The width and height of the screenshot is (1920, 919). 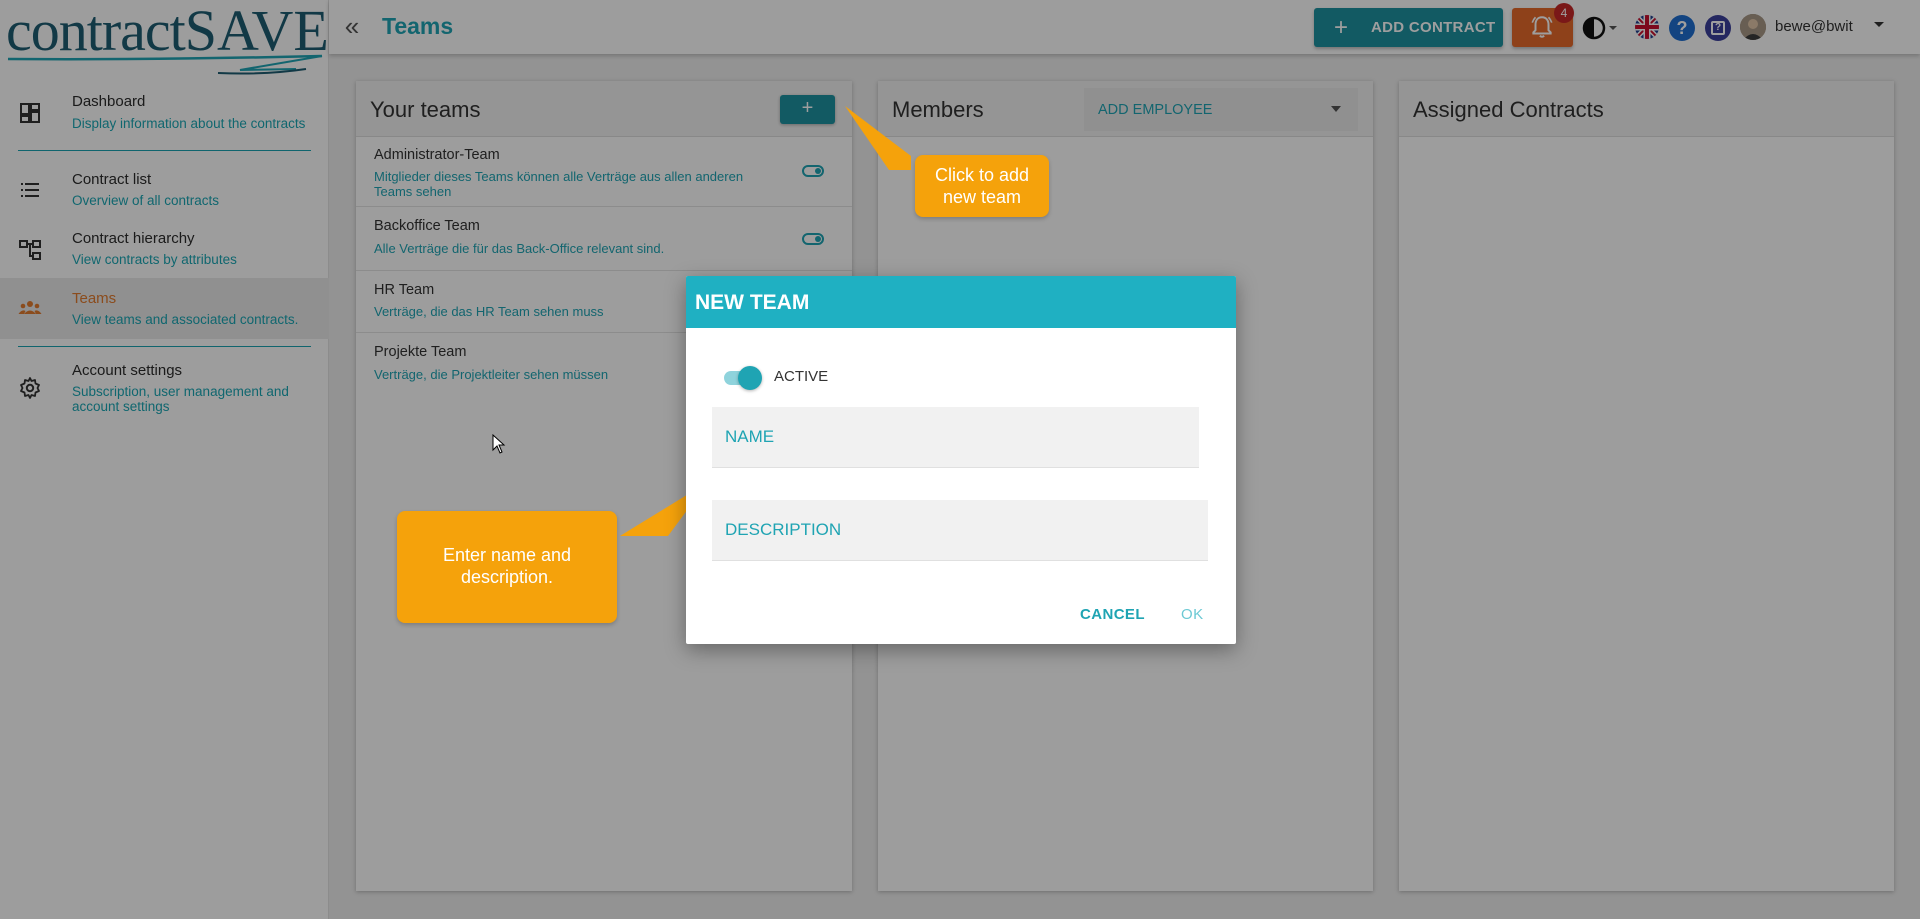 I want to click on enter-name-callout: Enter name and description., so click(x=507, y=567).